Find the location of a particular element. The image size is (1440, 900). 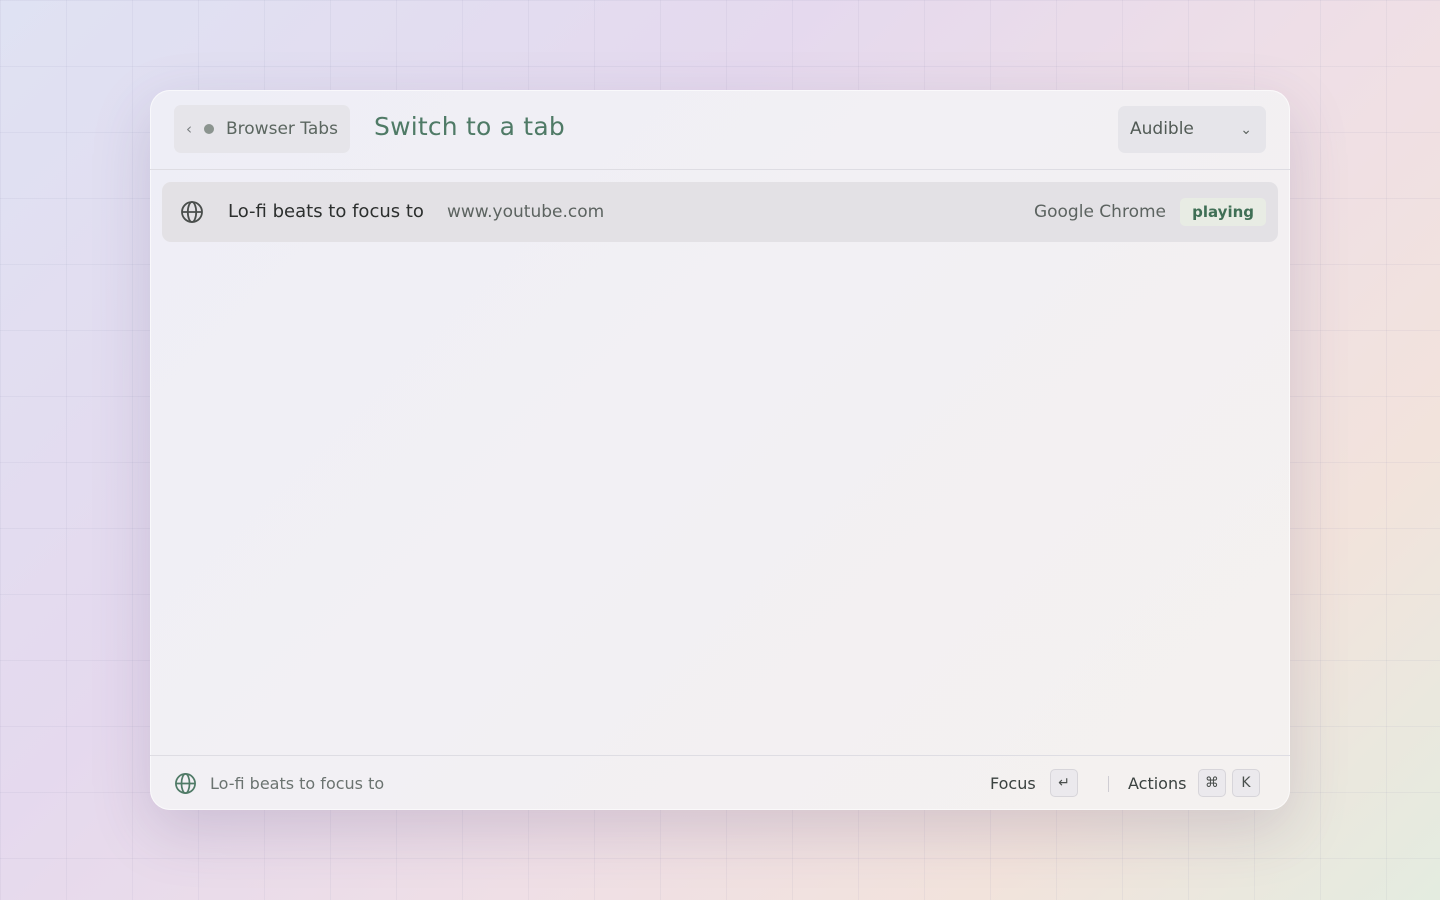

page-title: Switch to a tab is located at coordinates (469, 126).